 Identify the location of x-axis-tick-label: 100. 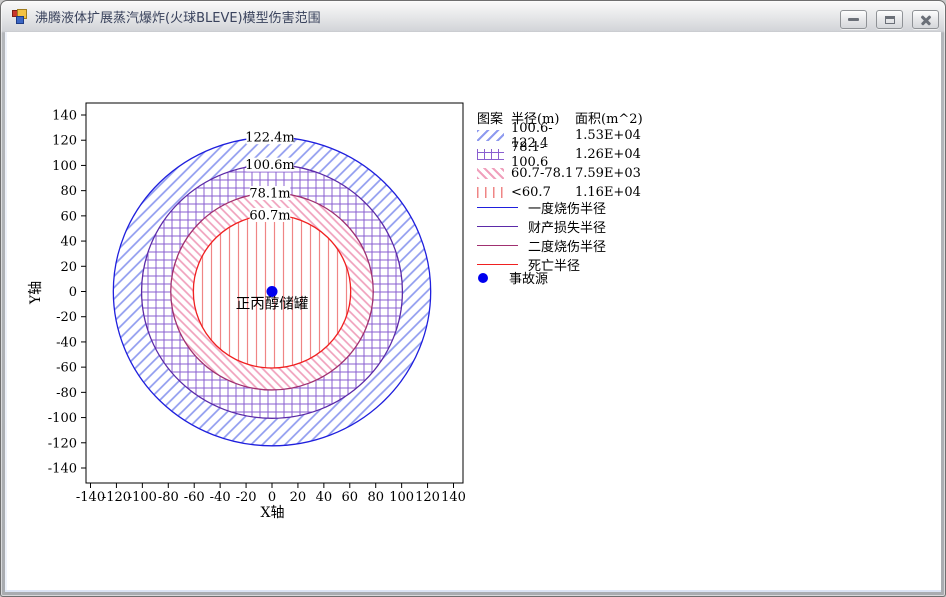
(401, 497).